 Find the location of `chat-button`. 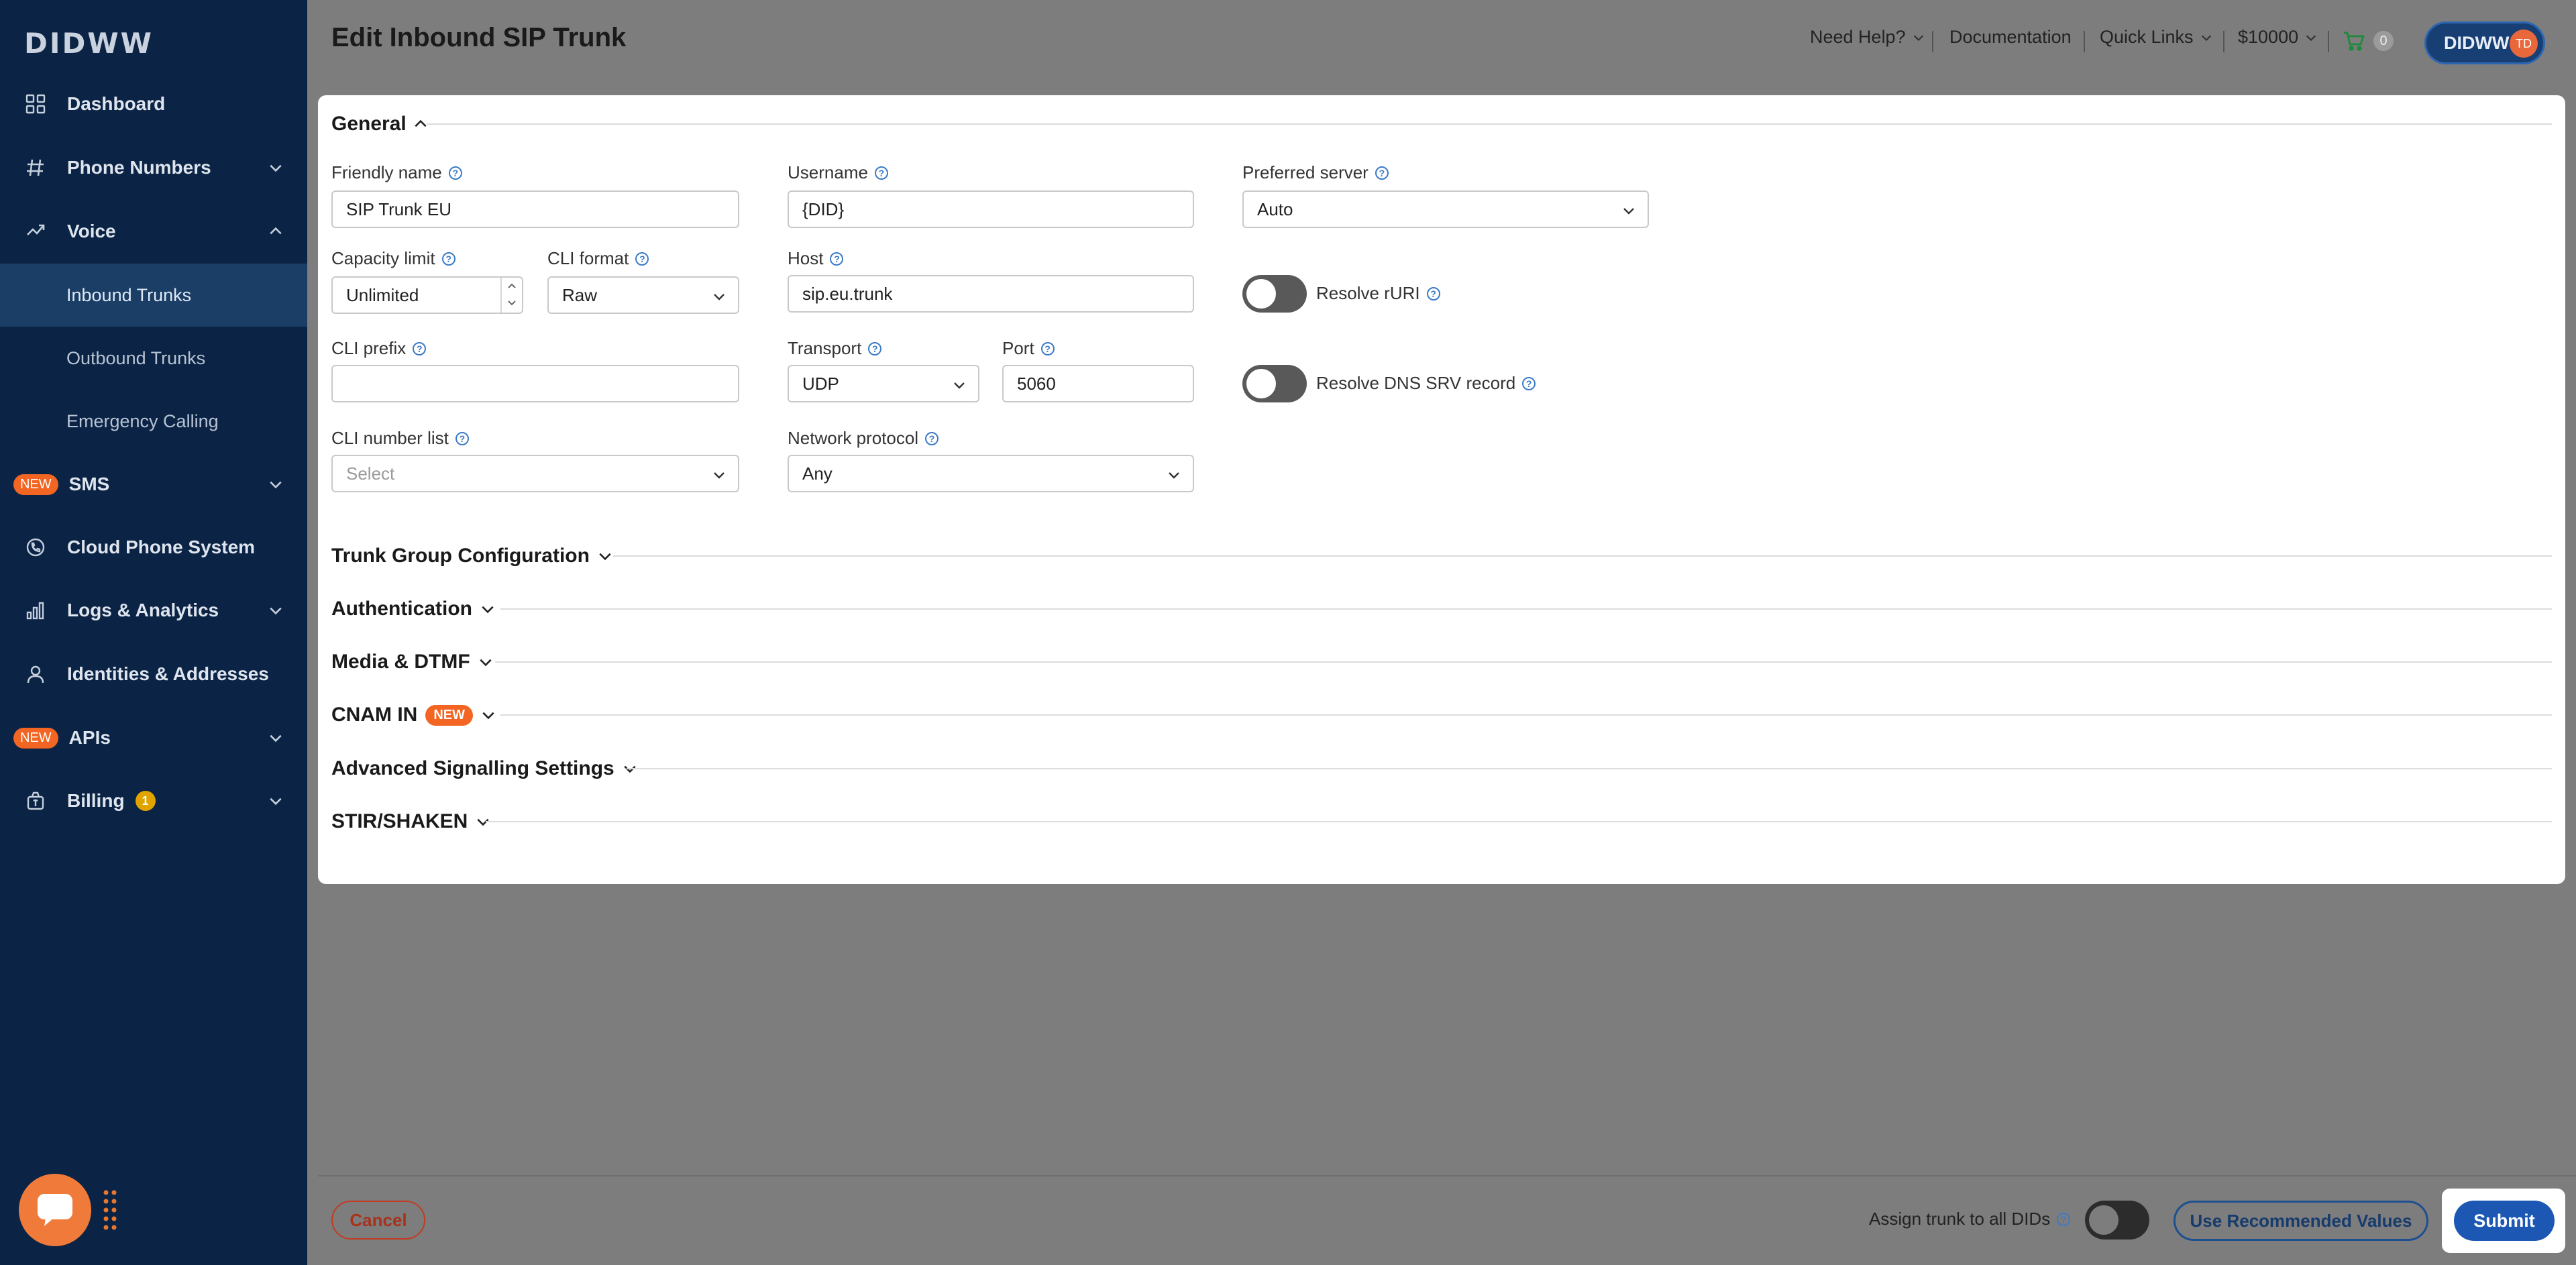

chat-button is located at coordinates (55, 1210).